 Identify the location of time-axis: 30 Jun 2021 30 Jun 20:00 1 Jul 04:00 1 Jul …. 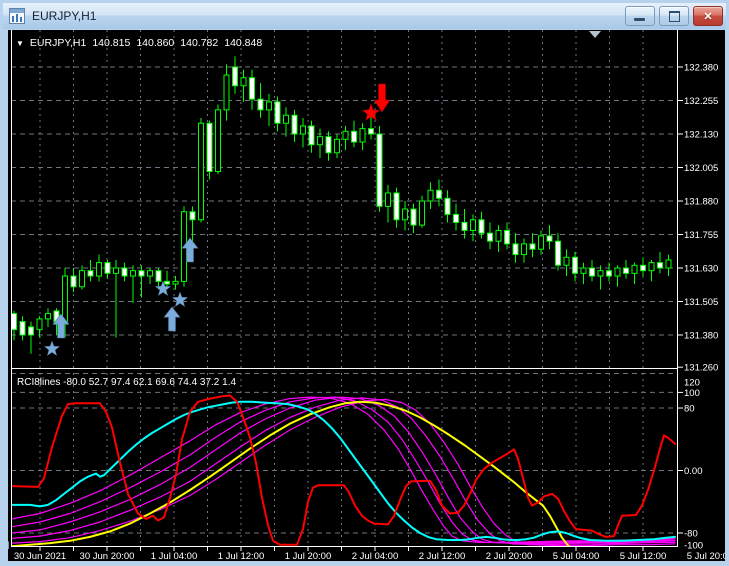
(371, 554).